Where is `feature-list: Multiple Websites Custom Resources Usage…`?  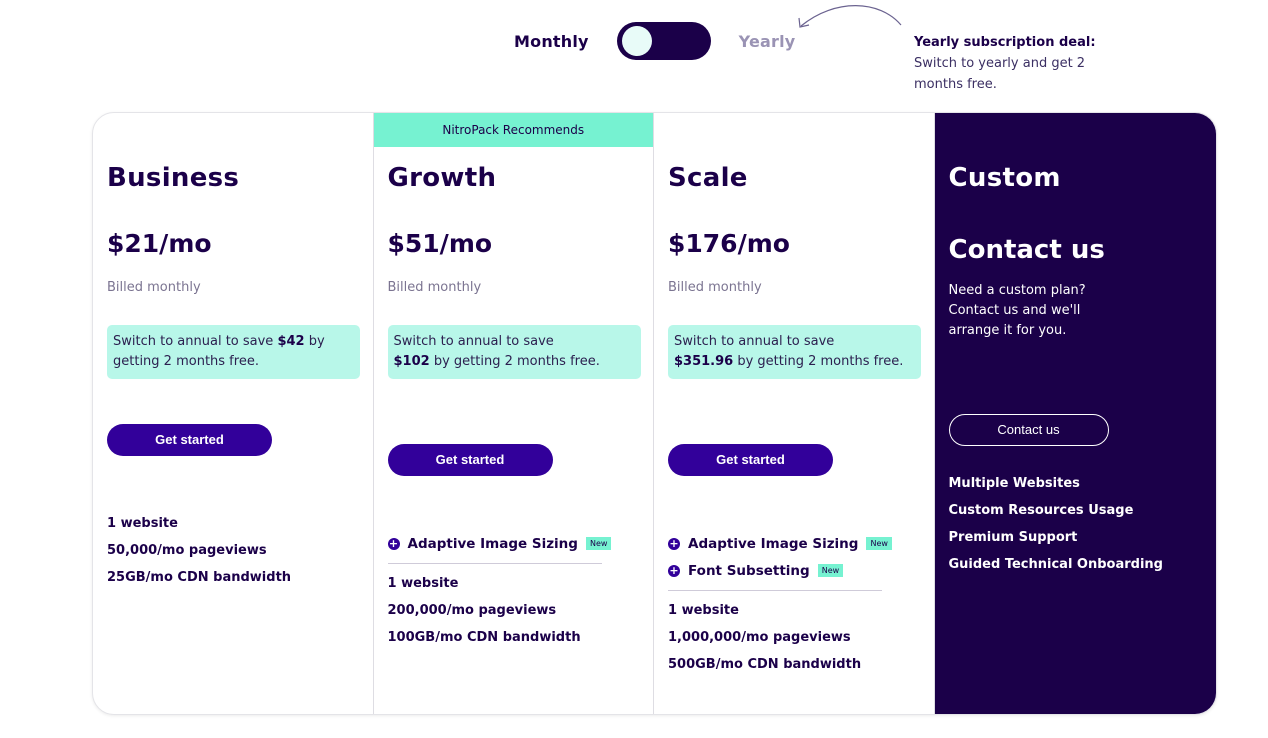 feature-list: Multiple Websites Custom Resources Usage… is located at coordinates (1056, 524).